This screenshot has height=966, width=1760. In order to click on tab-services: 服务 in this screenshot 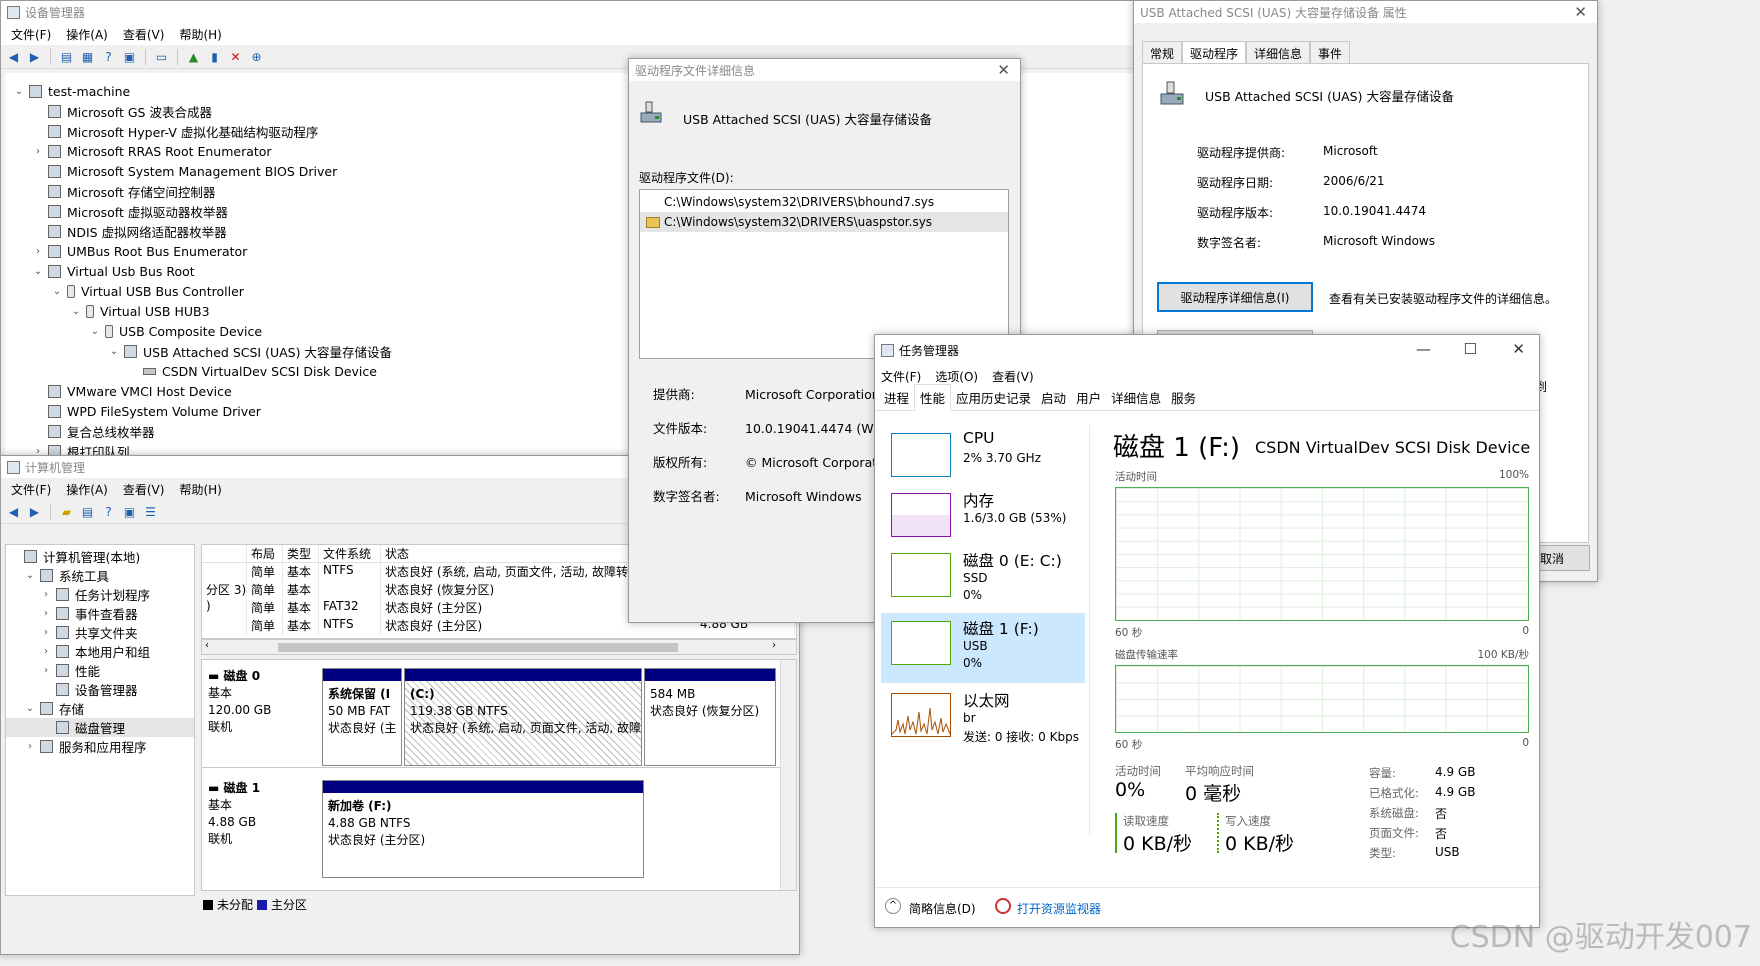, I will do `click(1183, 397)`.